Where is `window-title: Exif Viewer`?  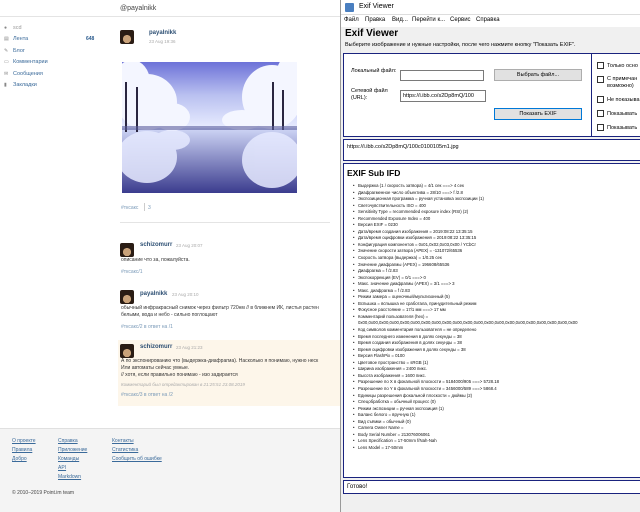
window-title: Exif Viewer is located at coordinates (376, 6).